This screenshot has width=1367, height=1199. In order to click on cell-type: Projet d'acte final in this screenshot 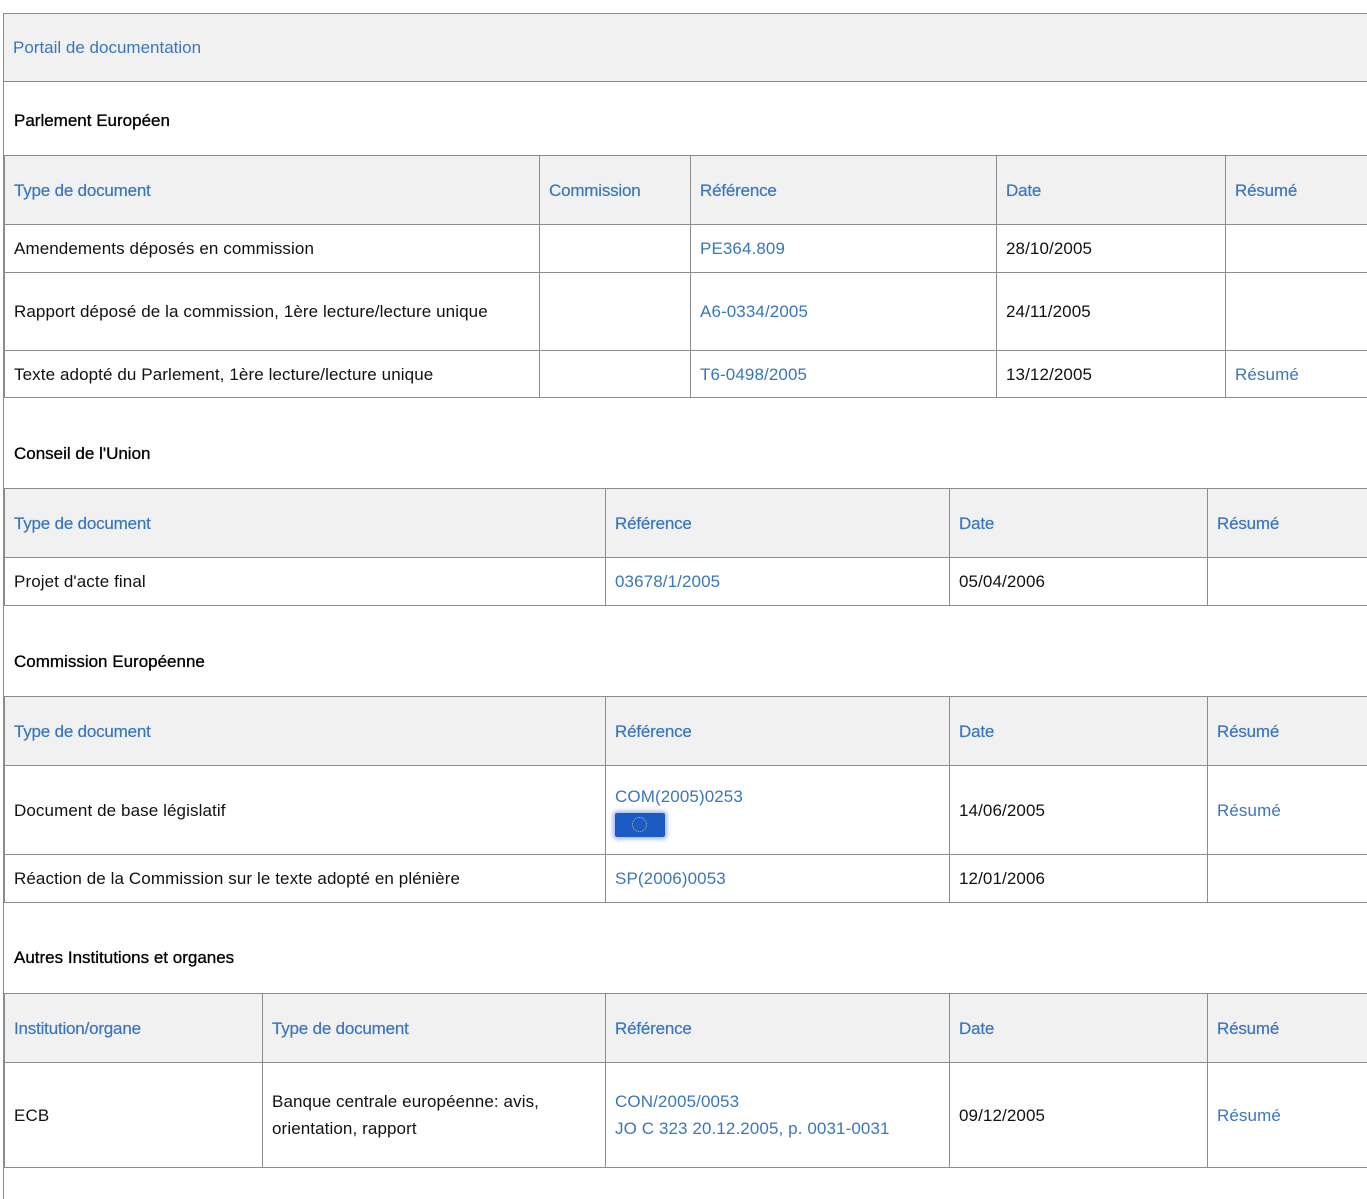, I will do `click(305, 581)`.